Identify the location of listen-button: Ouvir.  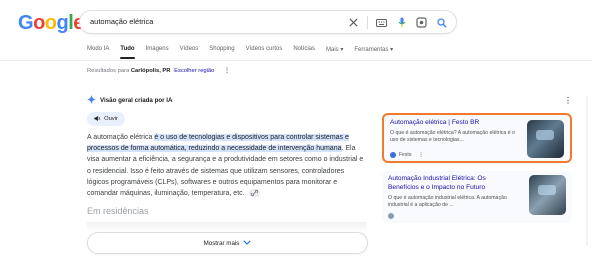
(106, 119).